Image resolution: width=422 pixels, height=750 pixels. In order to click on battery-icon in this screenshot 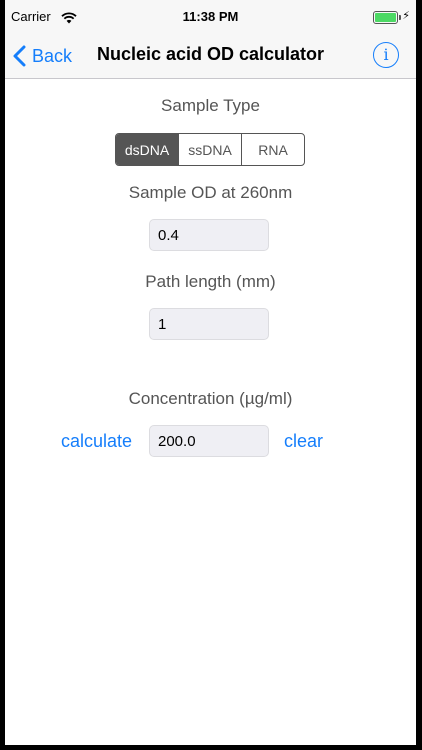, I will do `click(387, 17)`.